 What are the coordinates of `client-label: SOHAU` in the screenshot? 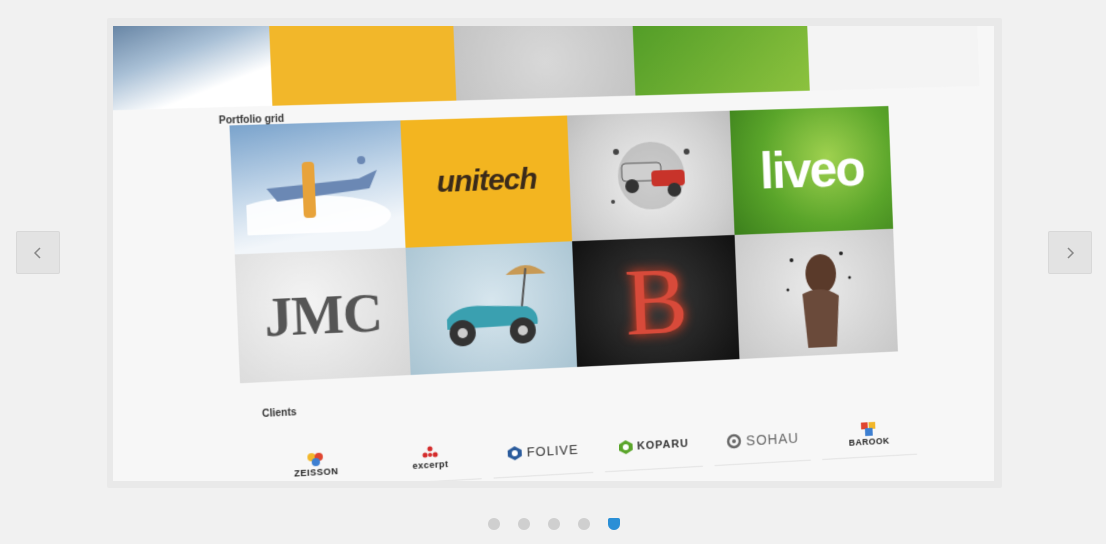 It's located at (772, 439).